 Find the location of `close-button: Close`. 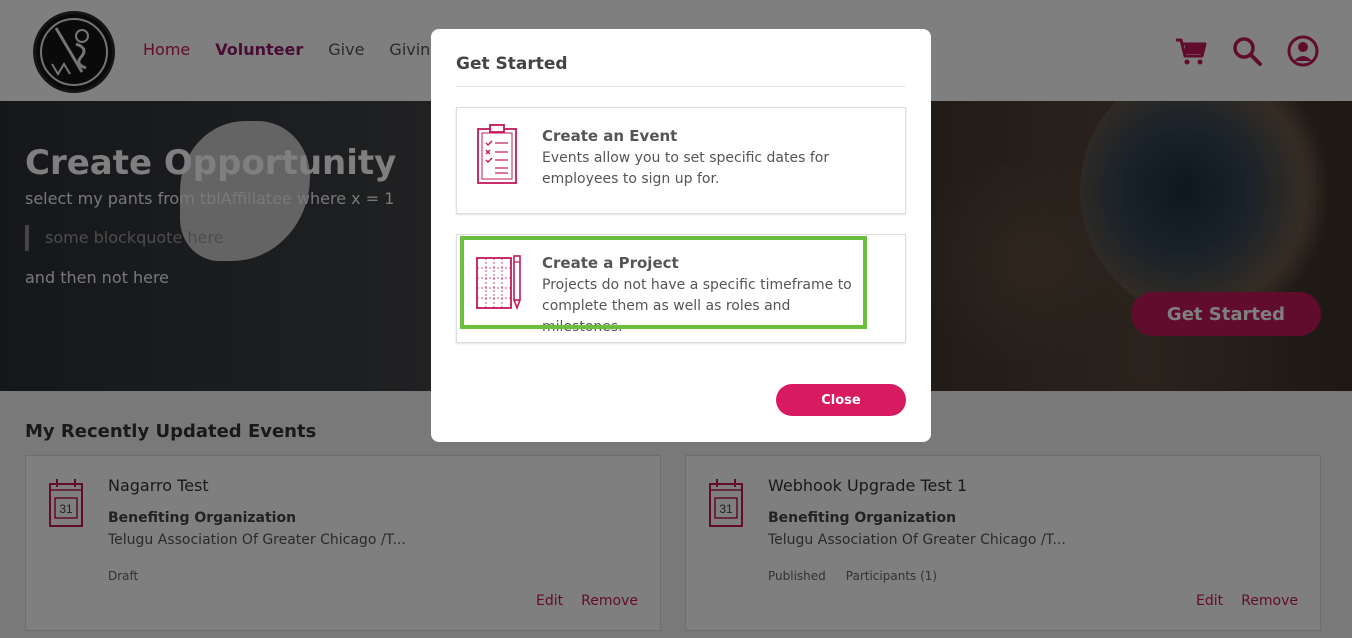

close-button: Close is located at coordinates (841, 400).